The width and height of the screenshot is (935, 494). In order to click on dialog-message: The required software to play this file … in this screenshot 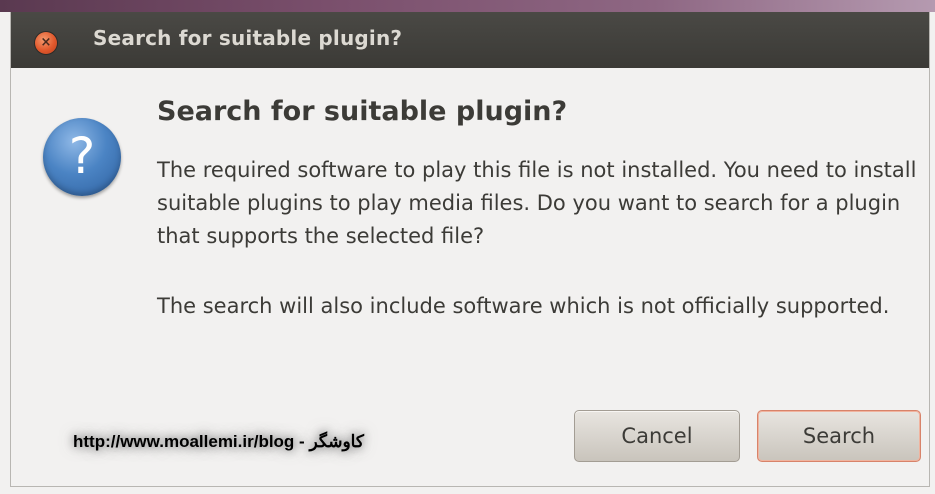, I will do `click(537, 203)`.